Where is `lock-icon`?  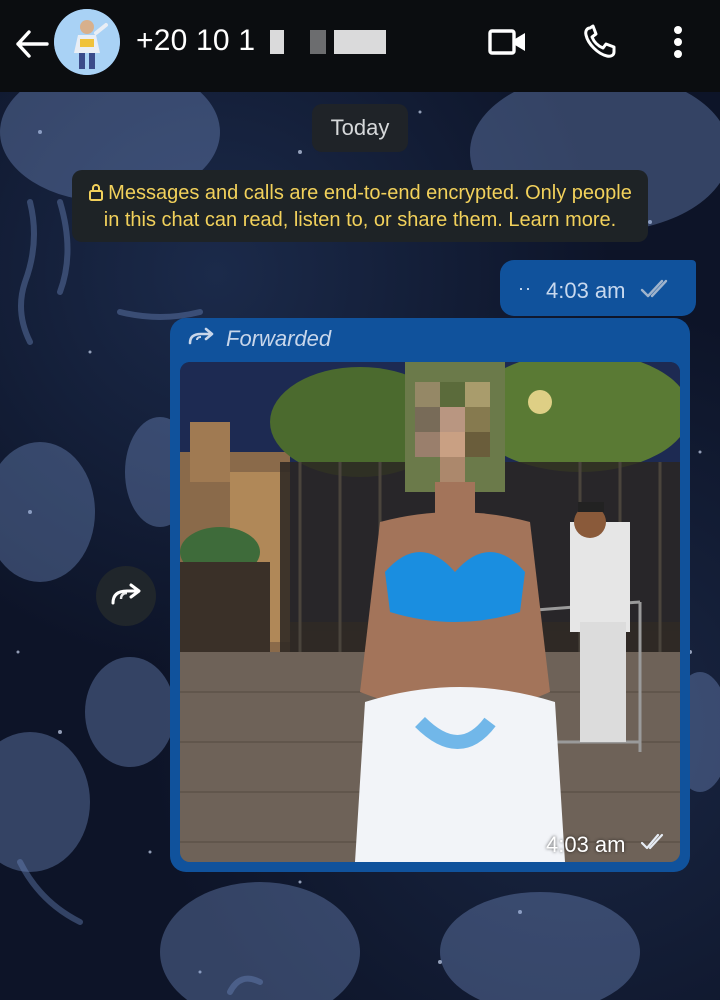
lock-icon is located at coordinates (96, 195).